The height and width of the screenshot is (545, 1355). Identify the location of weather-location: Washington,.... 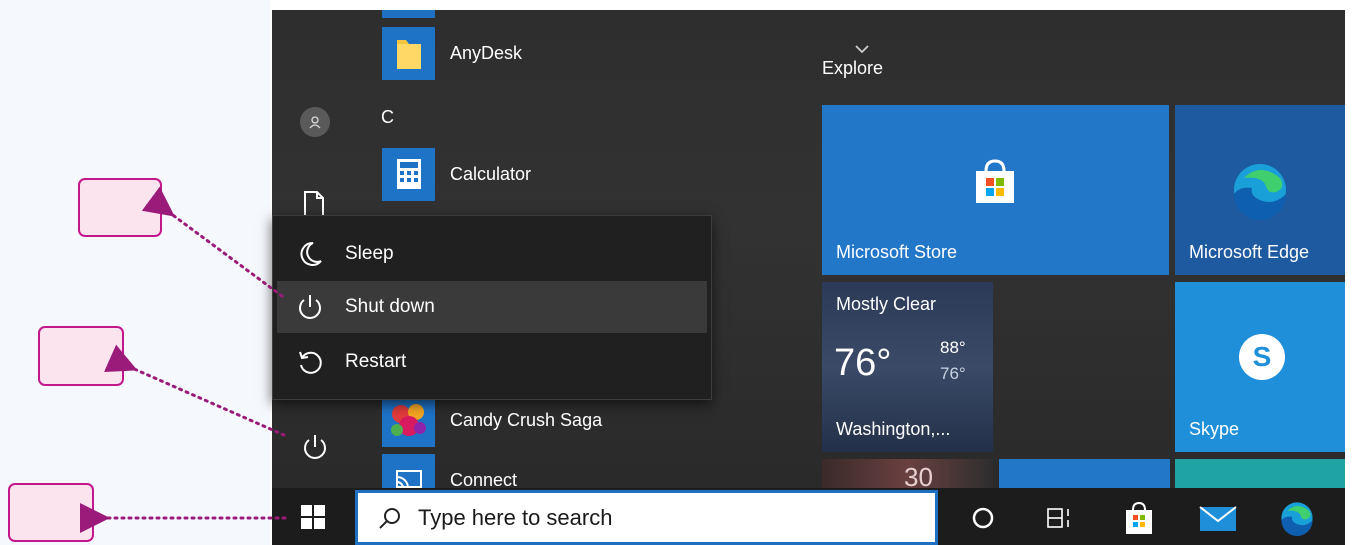
(893, 429).